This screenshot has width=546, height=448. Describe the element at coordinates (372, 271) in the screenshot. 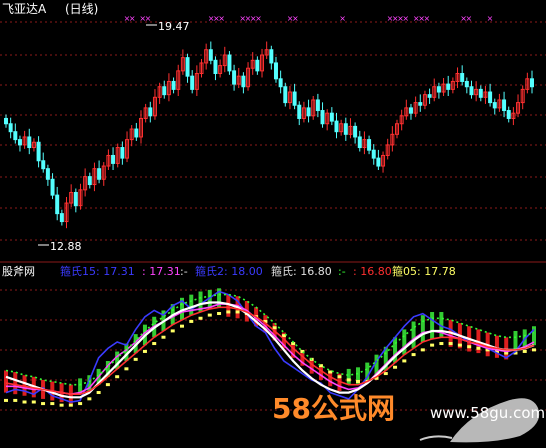

I see `legend-7: : 16.80` at that location.